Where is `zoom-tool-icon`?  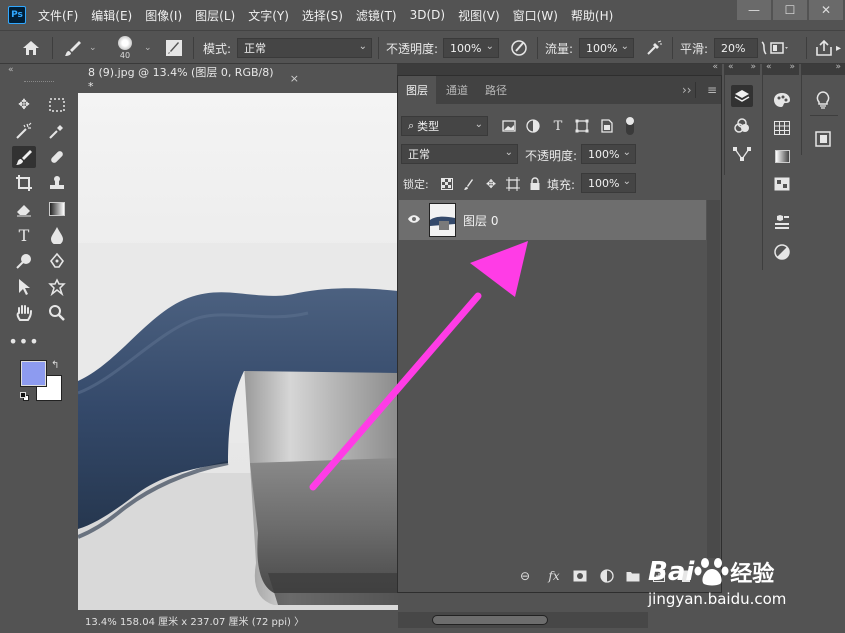
zoom-tool-icon is located at coordinates (57, 313).